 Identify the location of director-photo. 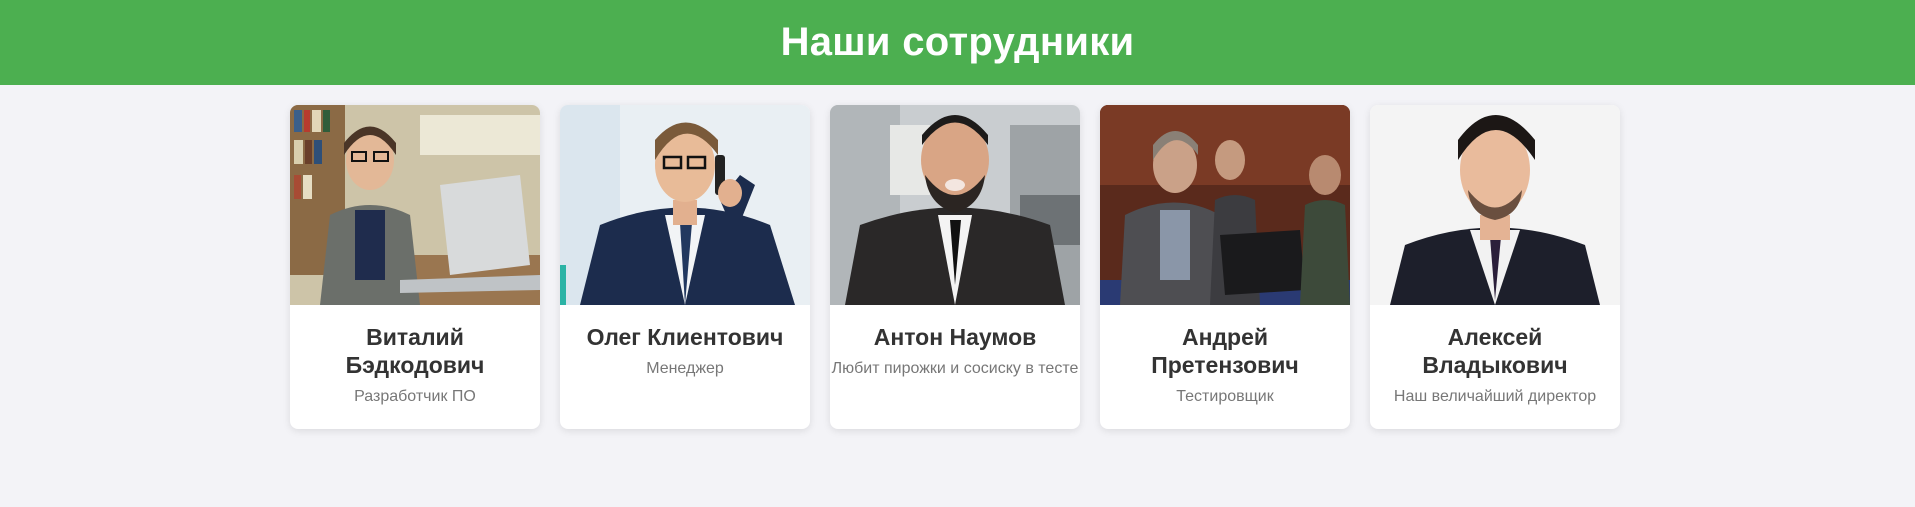
(1495, 205).